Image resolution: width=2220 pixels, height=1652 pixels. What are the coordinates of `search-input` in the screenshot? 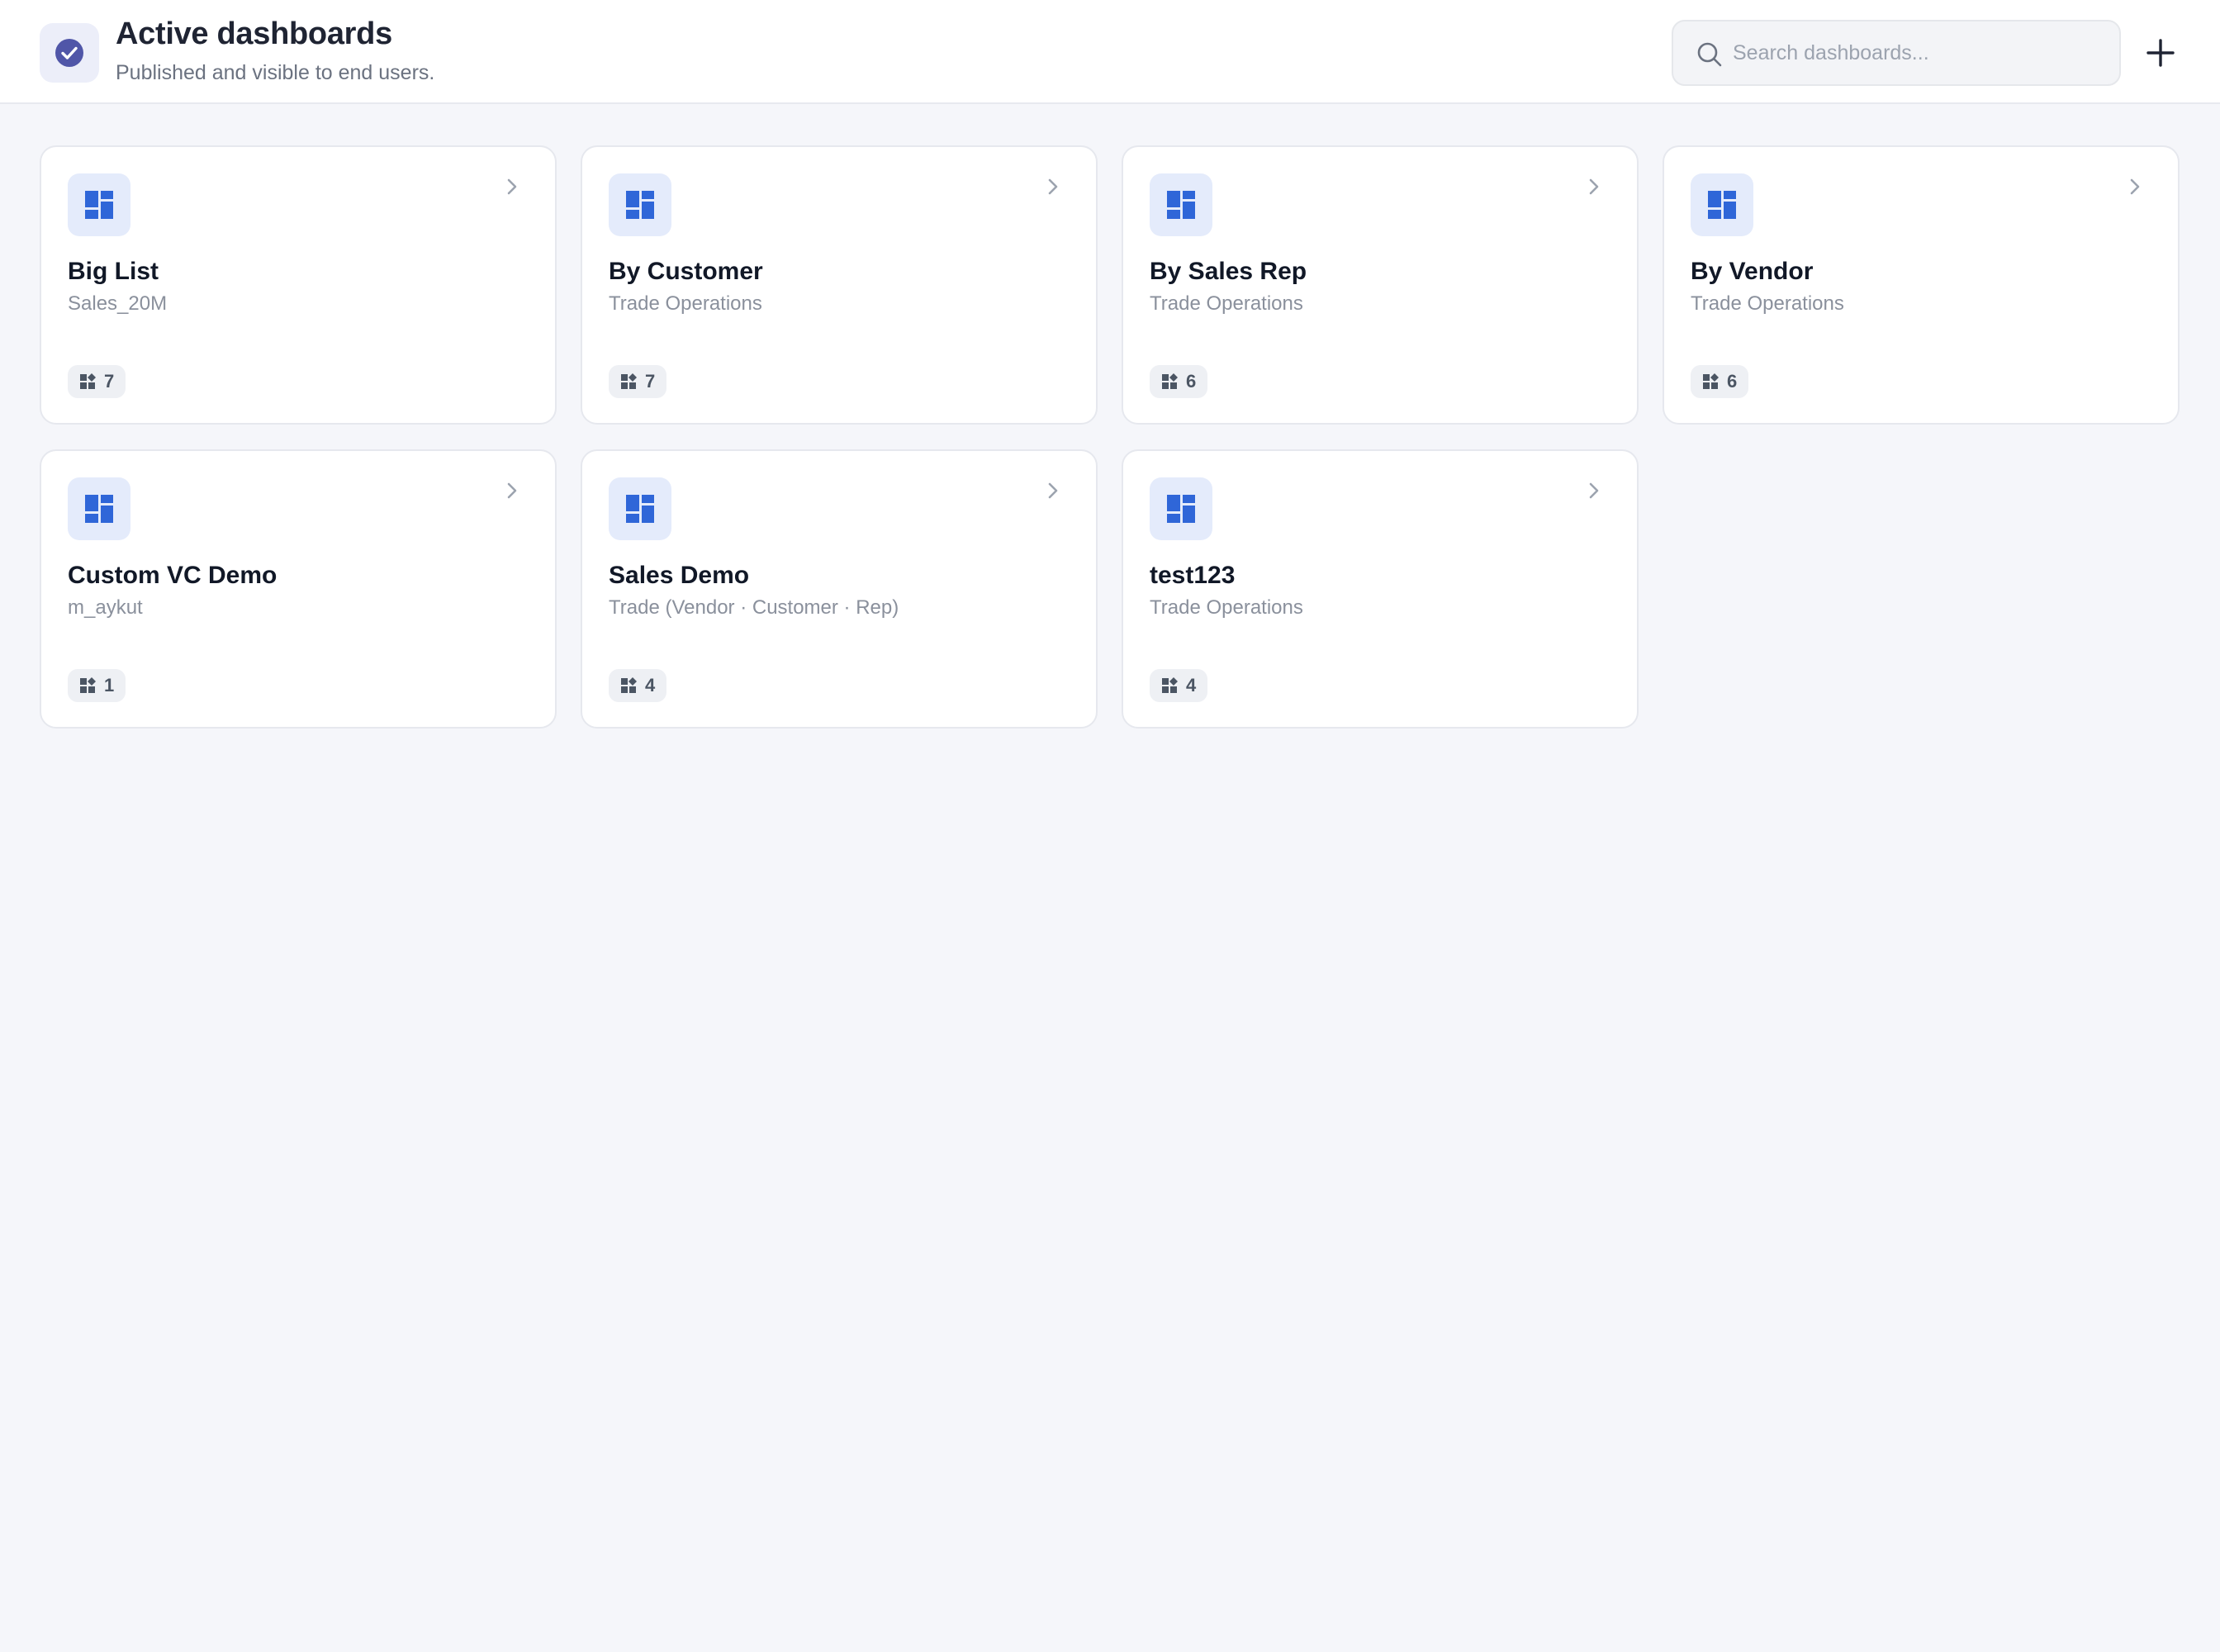 It's located at (1918, 53).